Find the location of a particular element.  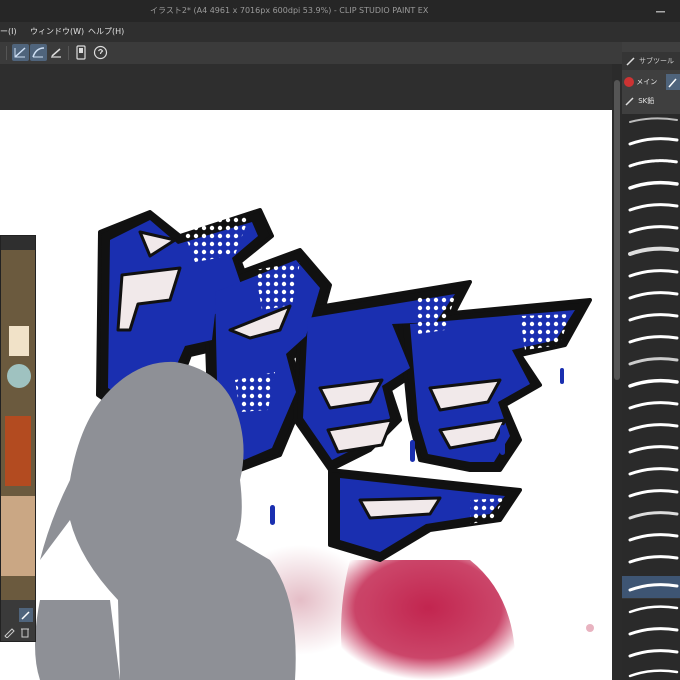

menu-item-layer: ー(I) is located at coordinates (8, 32).